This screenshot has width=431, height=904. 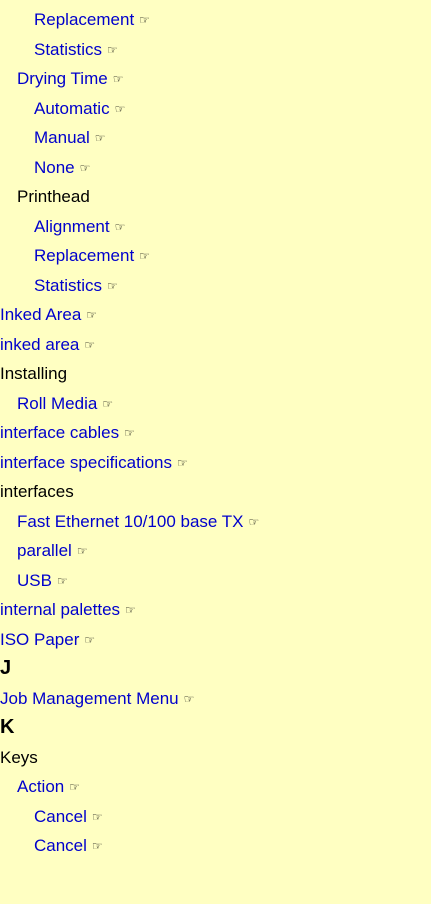 What do you see at coordinates (37, 491) in the screenshot?
I see `index-entry-label: interfaces` at bounding box center [37, 491].